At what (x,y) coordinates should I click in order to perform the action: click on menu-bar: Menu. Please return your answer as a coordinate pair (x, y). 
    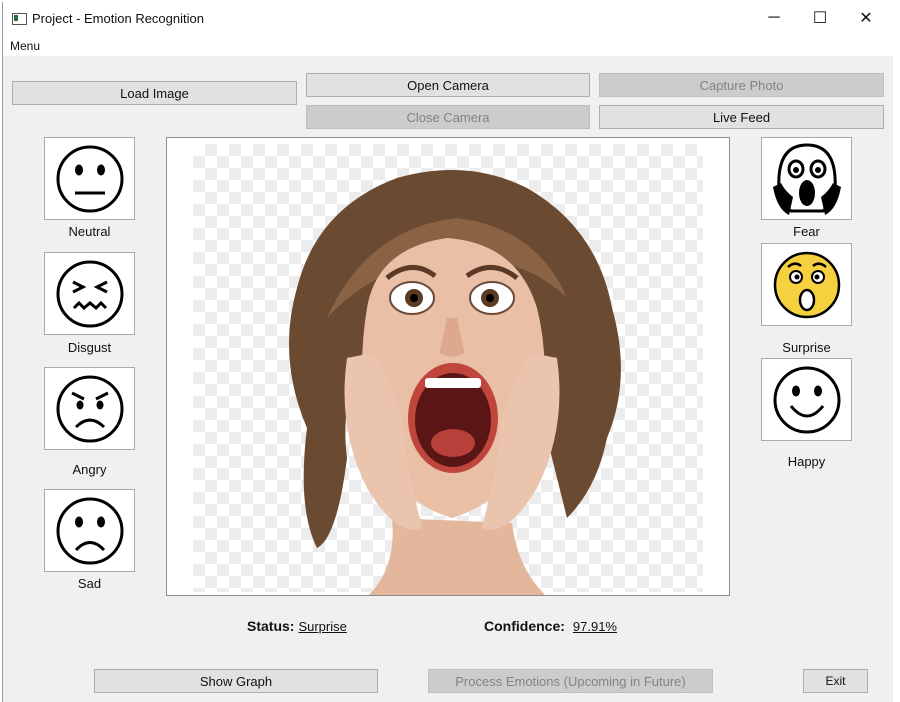
    Looking at the image, I should click on (448, 45).